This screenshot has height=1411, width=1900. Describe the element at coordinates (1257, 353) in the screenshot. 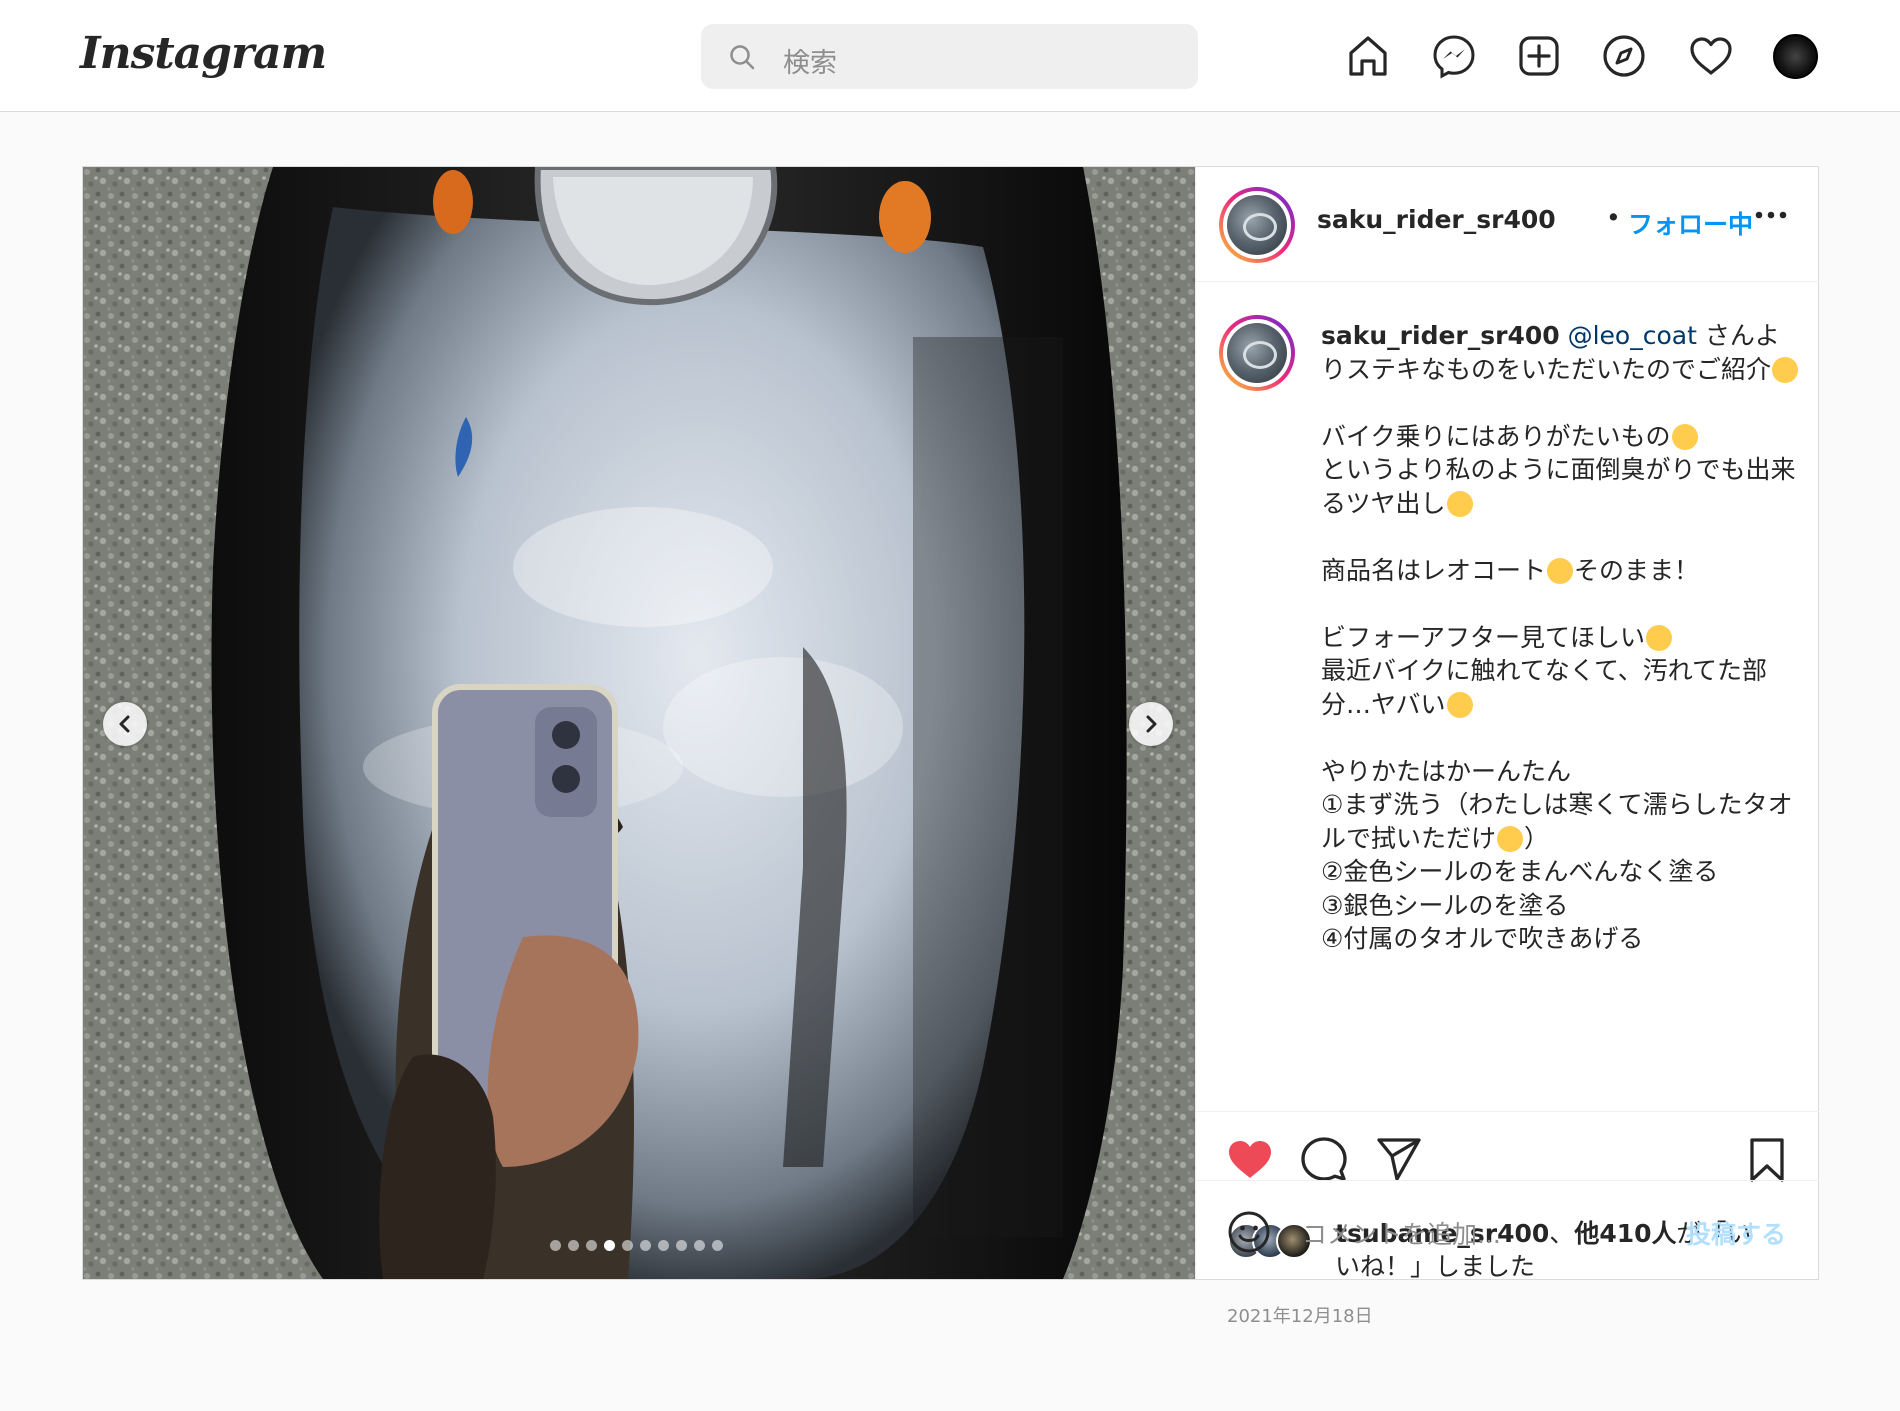

I see `caption-author-avatar` at that location.